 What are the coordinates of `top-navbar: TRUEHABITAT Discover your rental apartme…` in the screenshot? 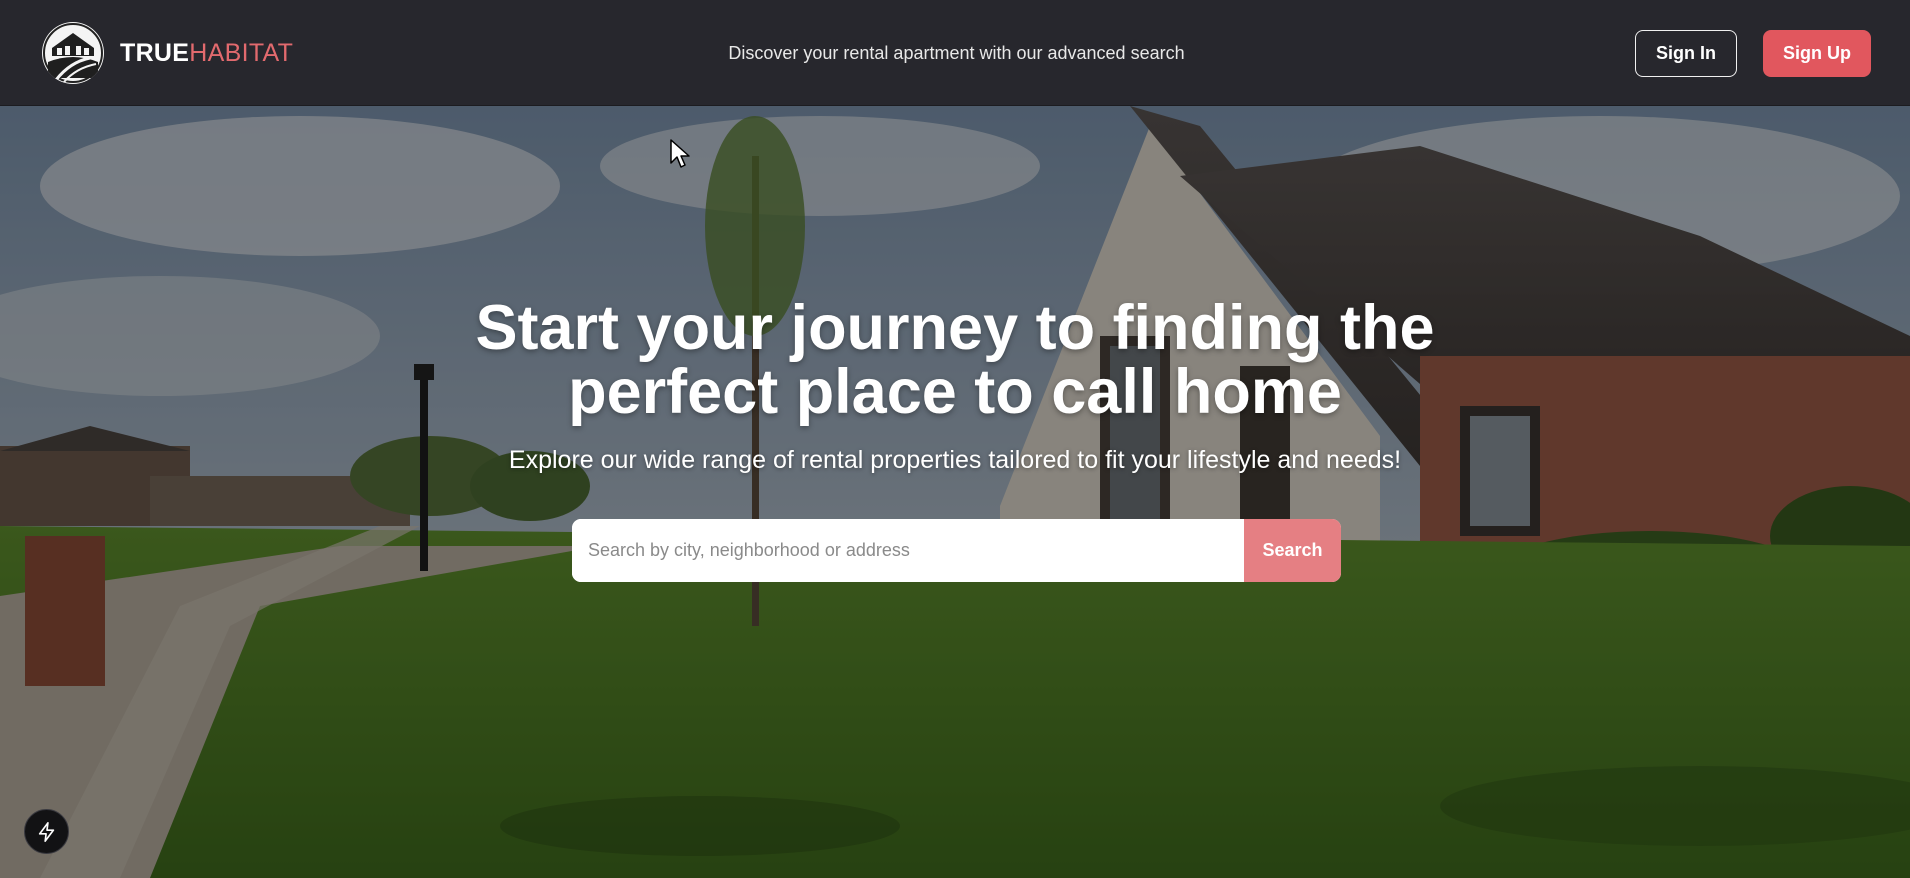 It's located at (955, 53).